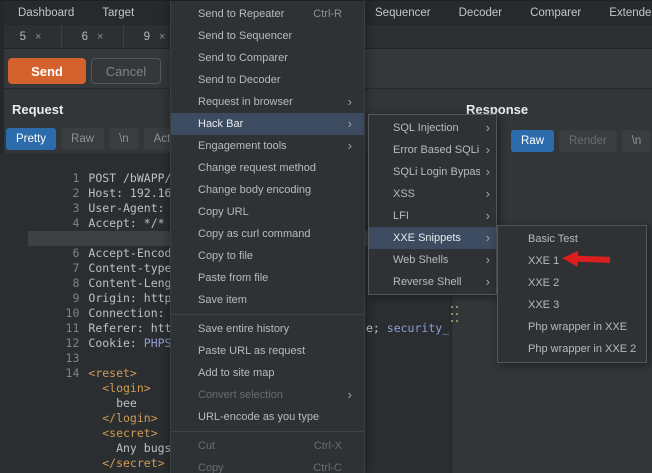 The image size is (652, 473). What do you see at coordinates (46, 13) in the screenshot?
I see `tool-tab: Dashboard` at bounding box center [46, 13].